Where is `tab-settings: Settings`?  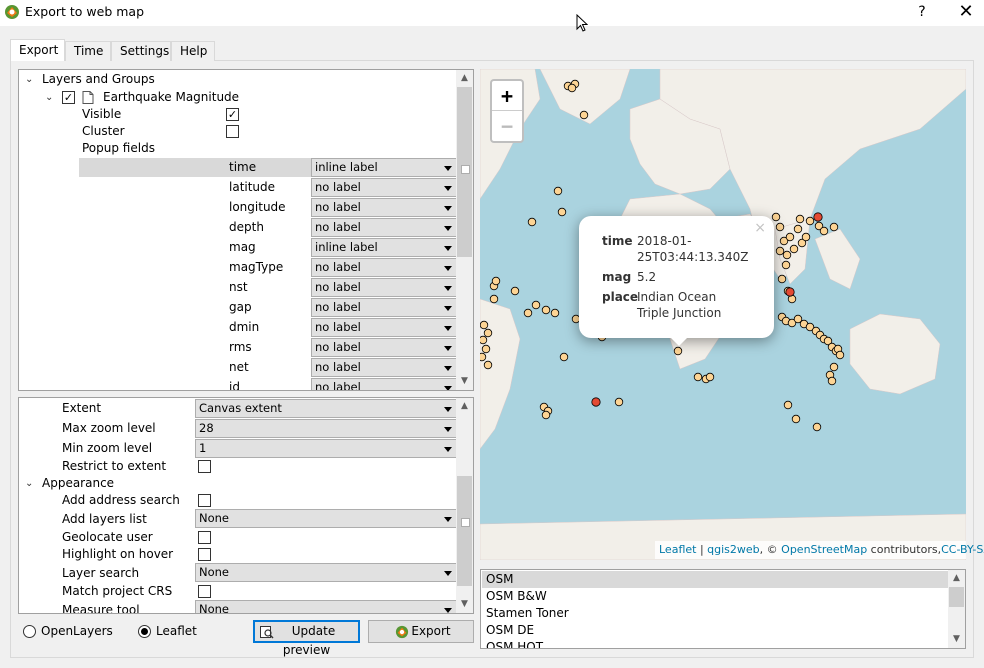
tab-settings: Settings is located at coordinates (141, 51).